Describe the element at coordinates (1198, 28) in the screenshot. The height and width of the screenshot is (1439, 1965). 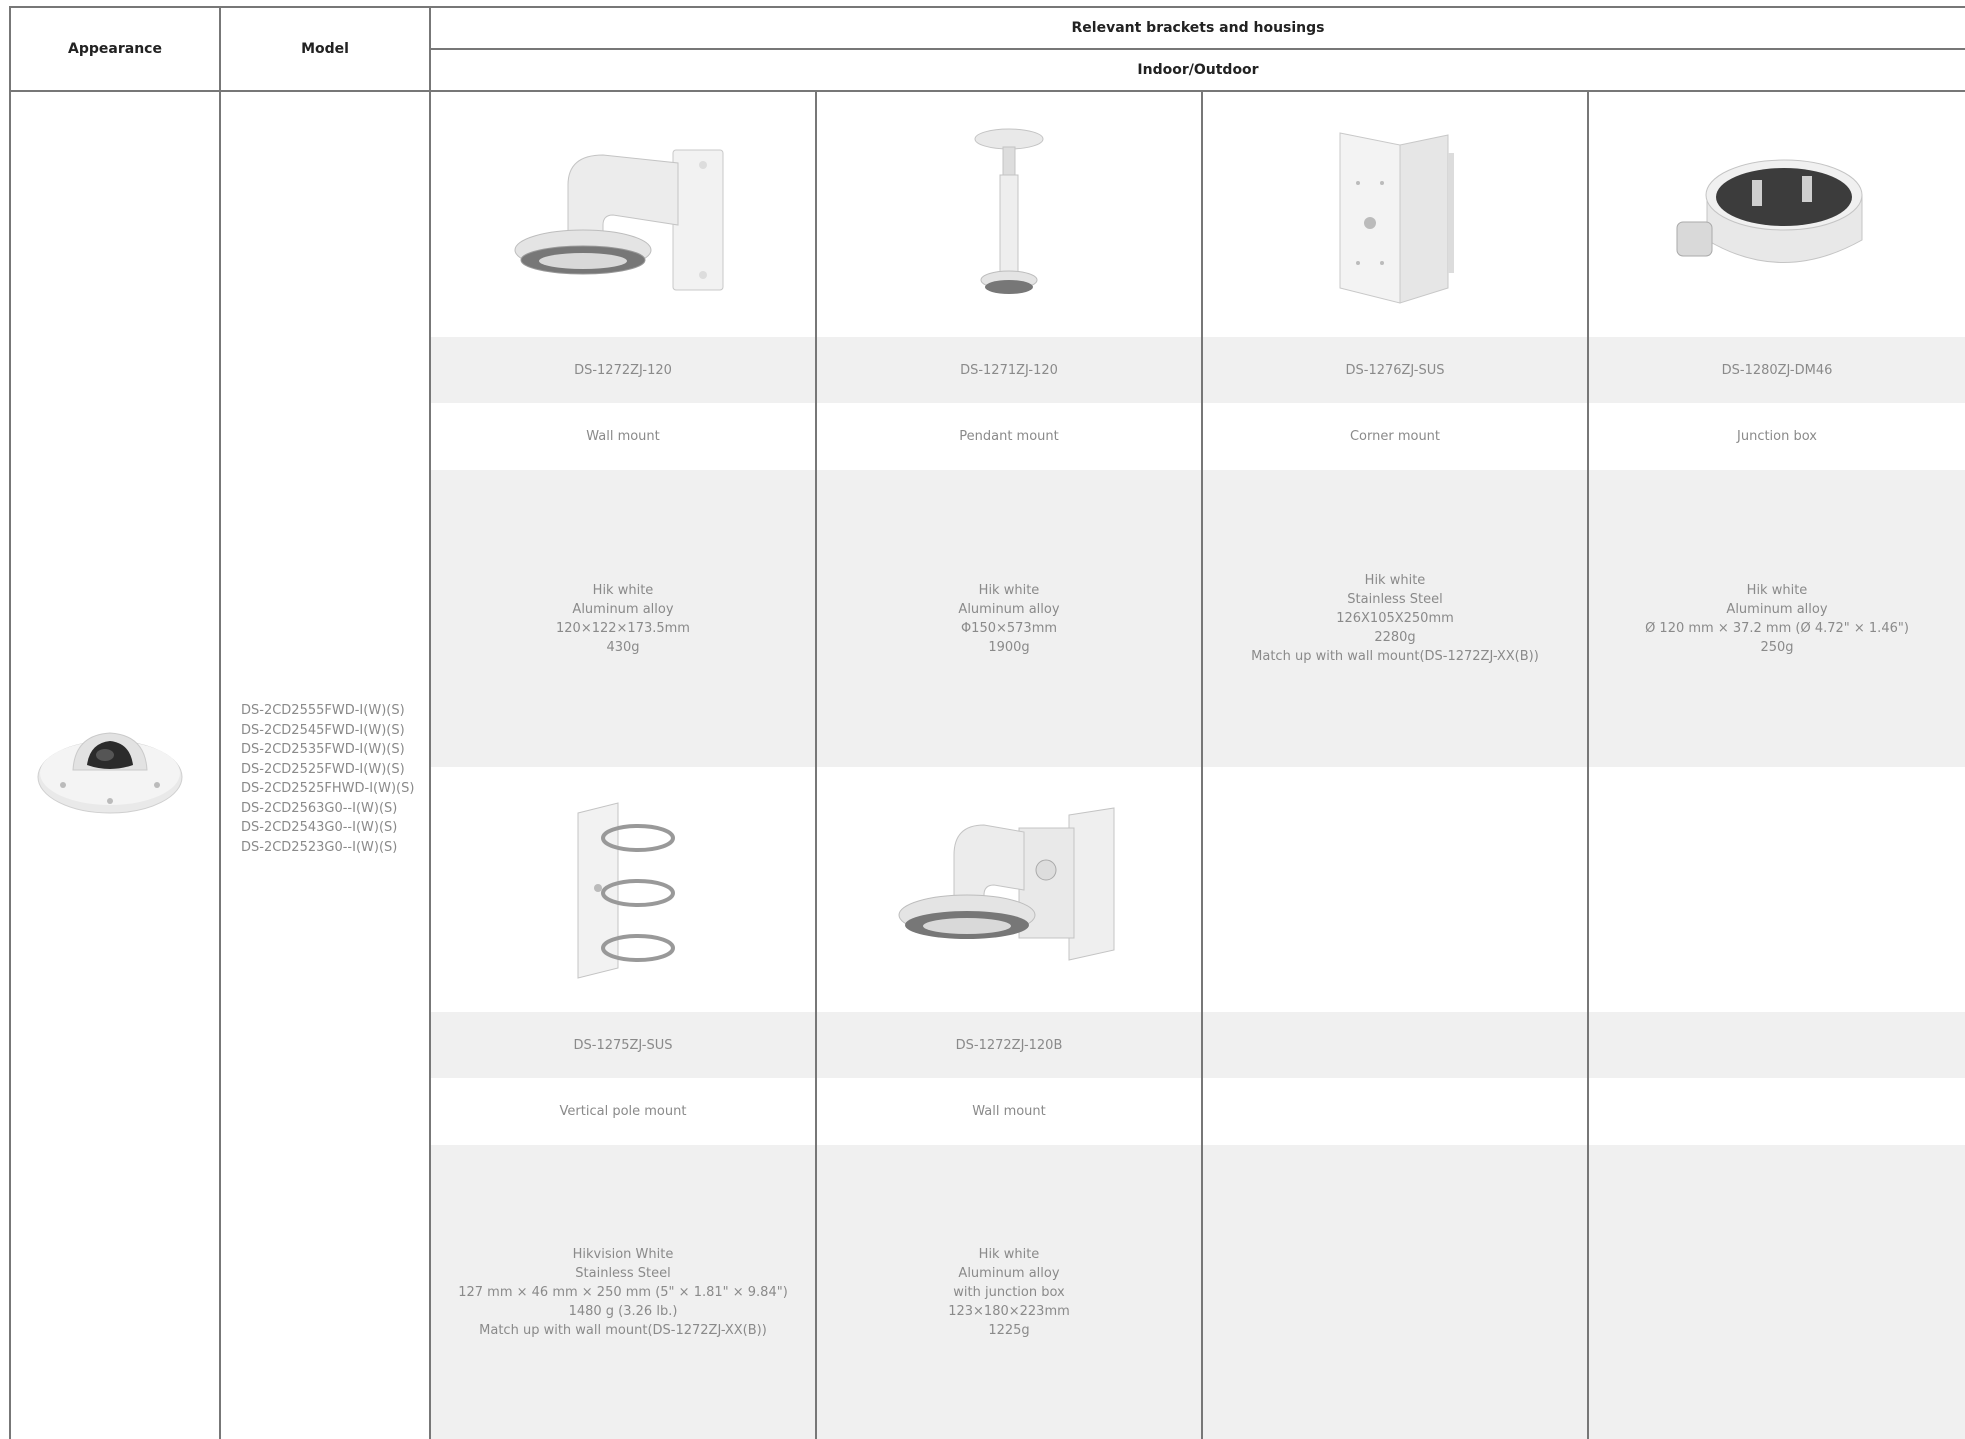
I see `header-relevant-brackets: Relevant brackets and housings` at that location.